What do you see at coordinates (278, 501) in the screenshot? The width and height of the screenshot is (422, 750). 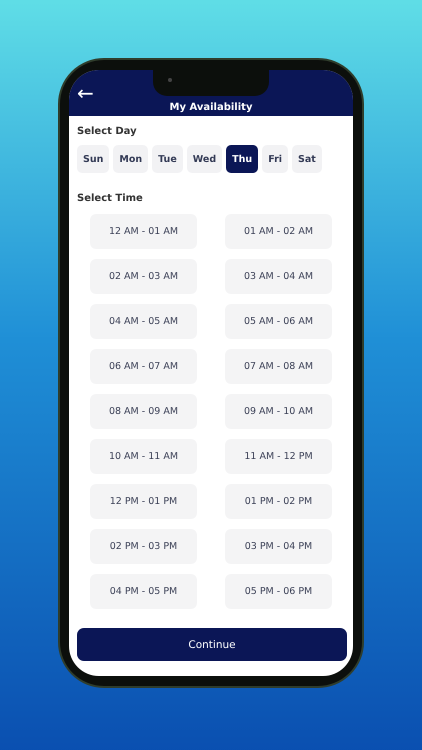 I see `time-slot-button: 01 PM - 02 PM` at bounding box center [278, 501].